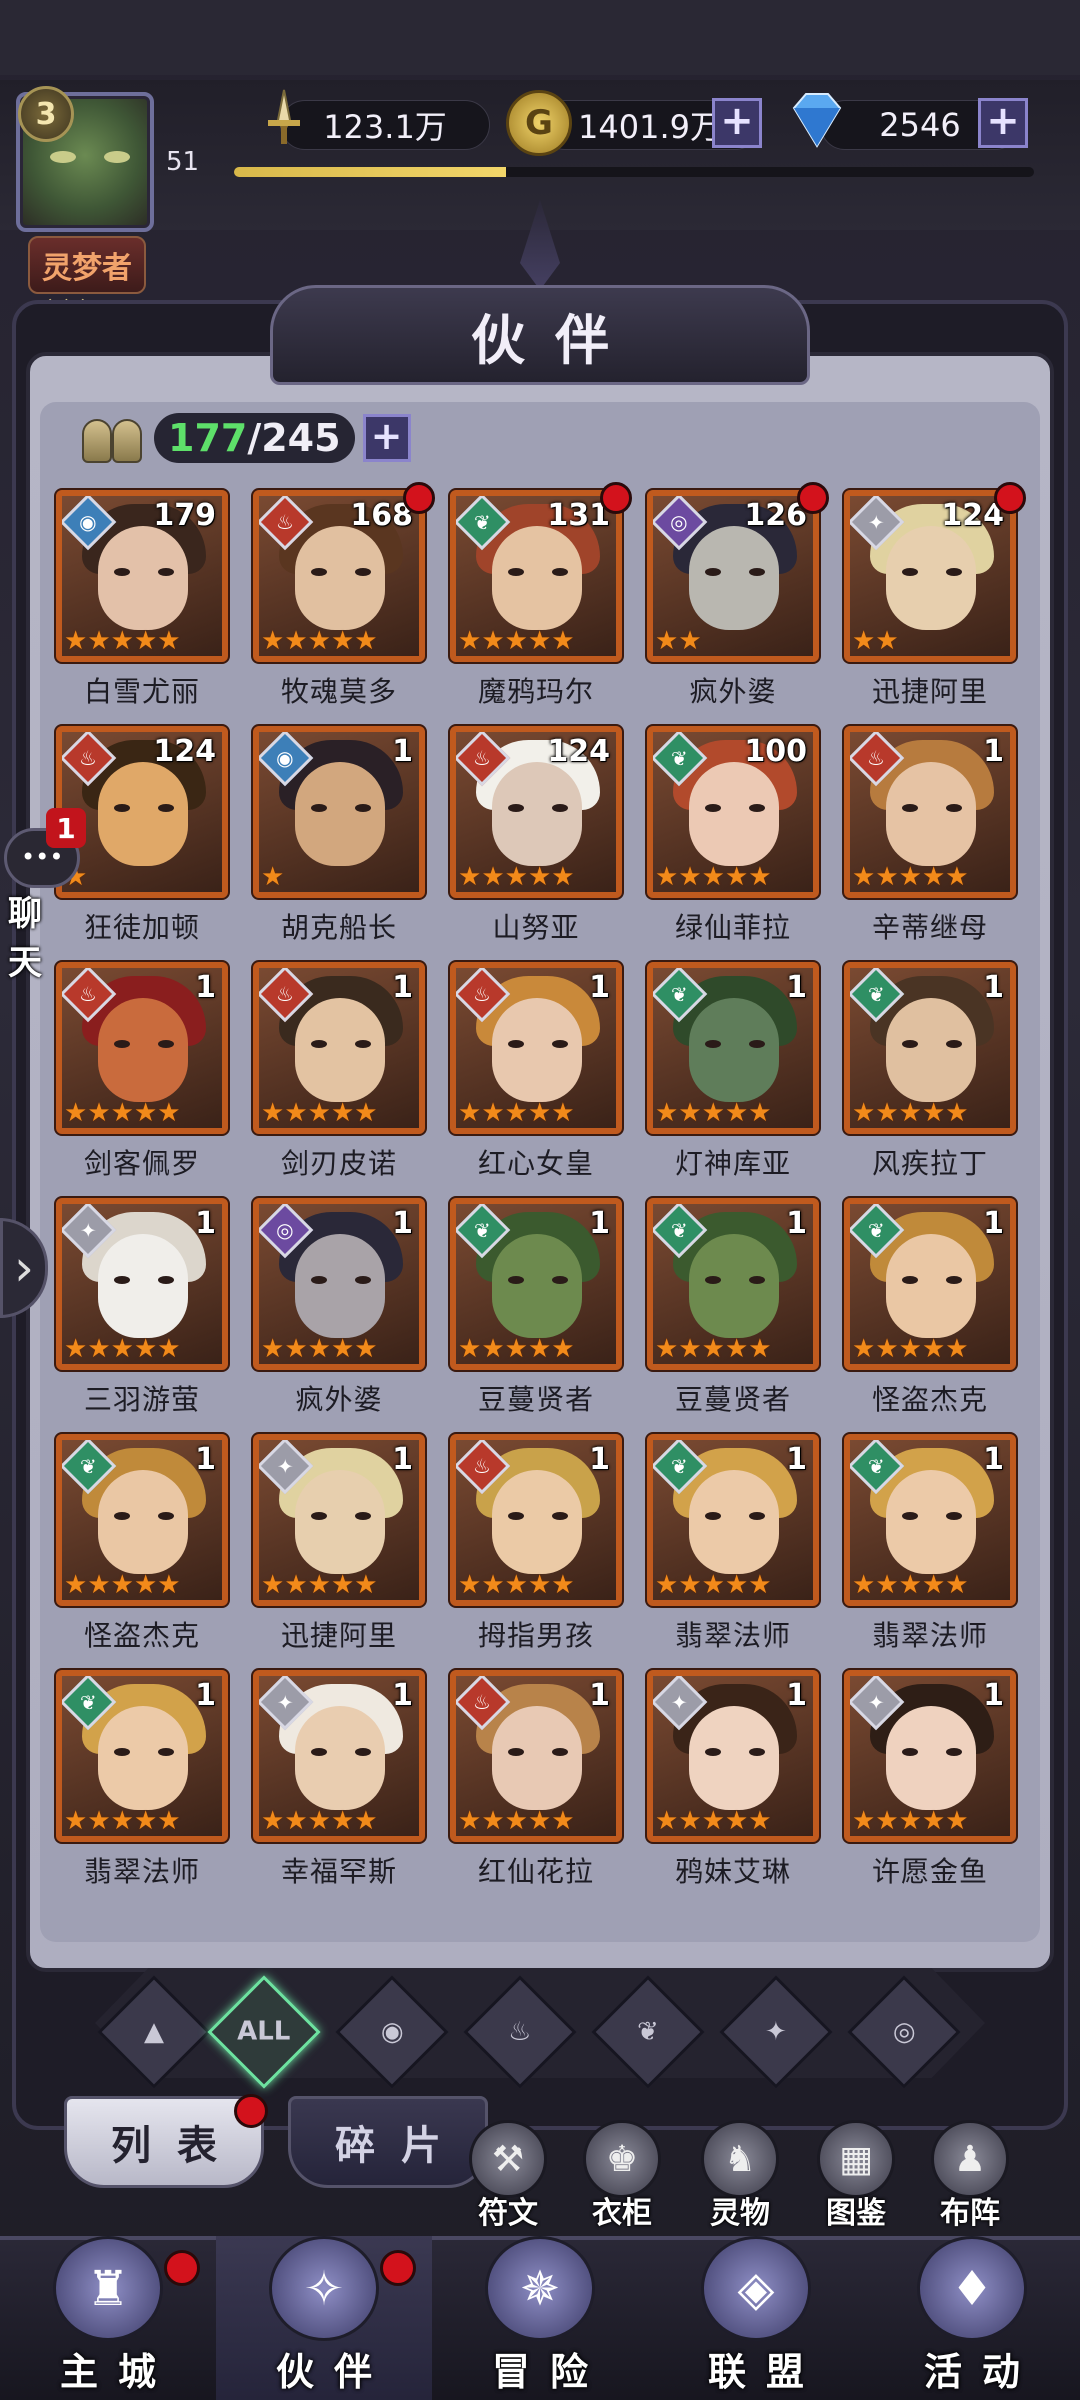  I want to click on hero-card: ✦ 124 ★ ★ 迅捷阿里, so click(935, 604).